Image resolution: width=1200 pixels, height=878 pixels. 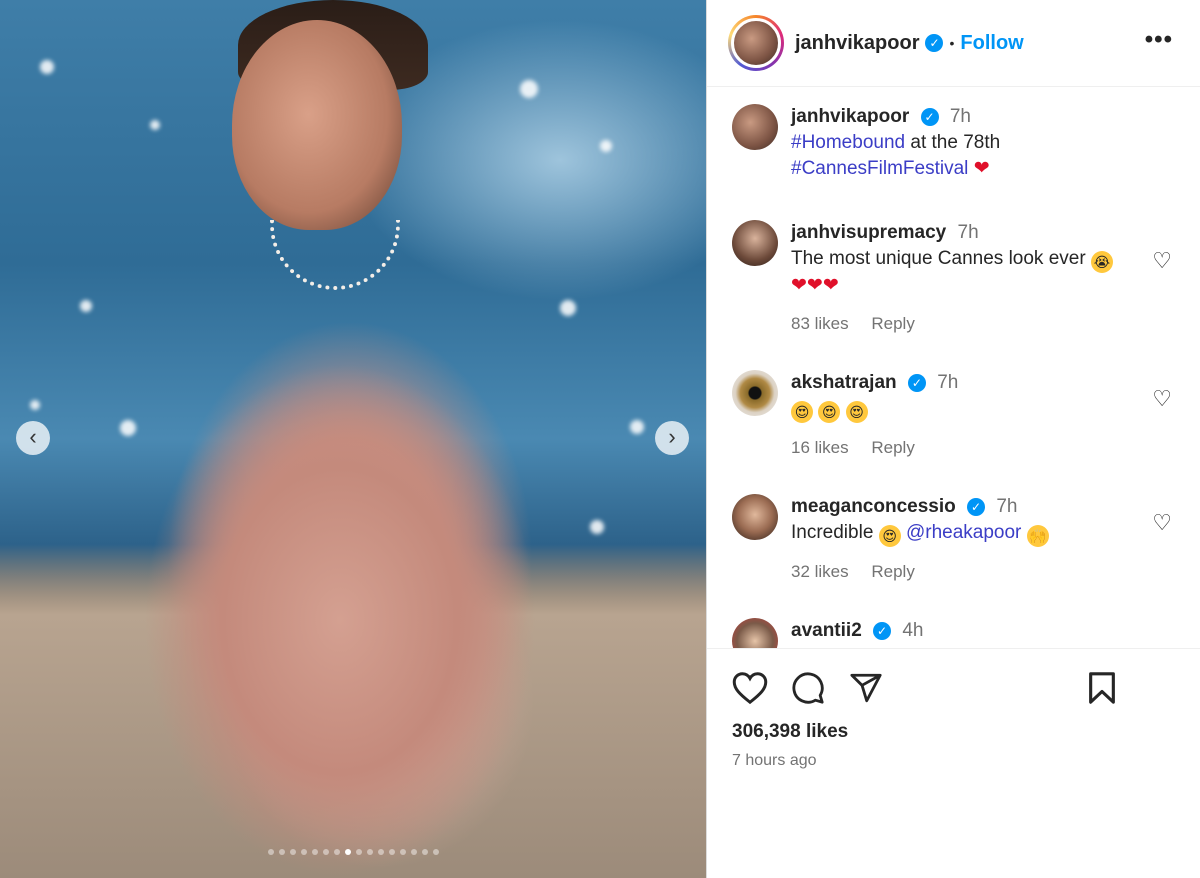 I want to click on post-actions: 306,398 likes 7 hours ago, so click(x=953, y=763).